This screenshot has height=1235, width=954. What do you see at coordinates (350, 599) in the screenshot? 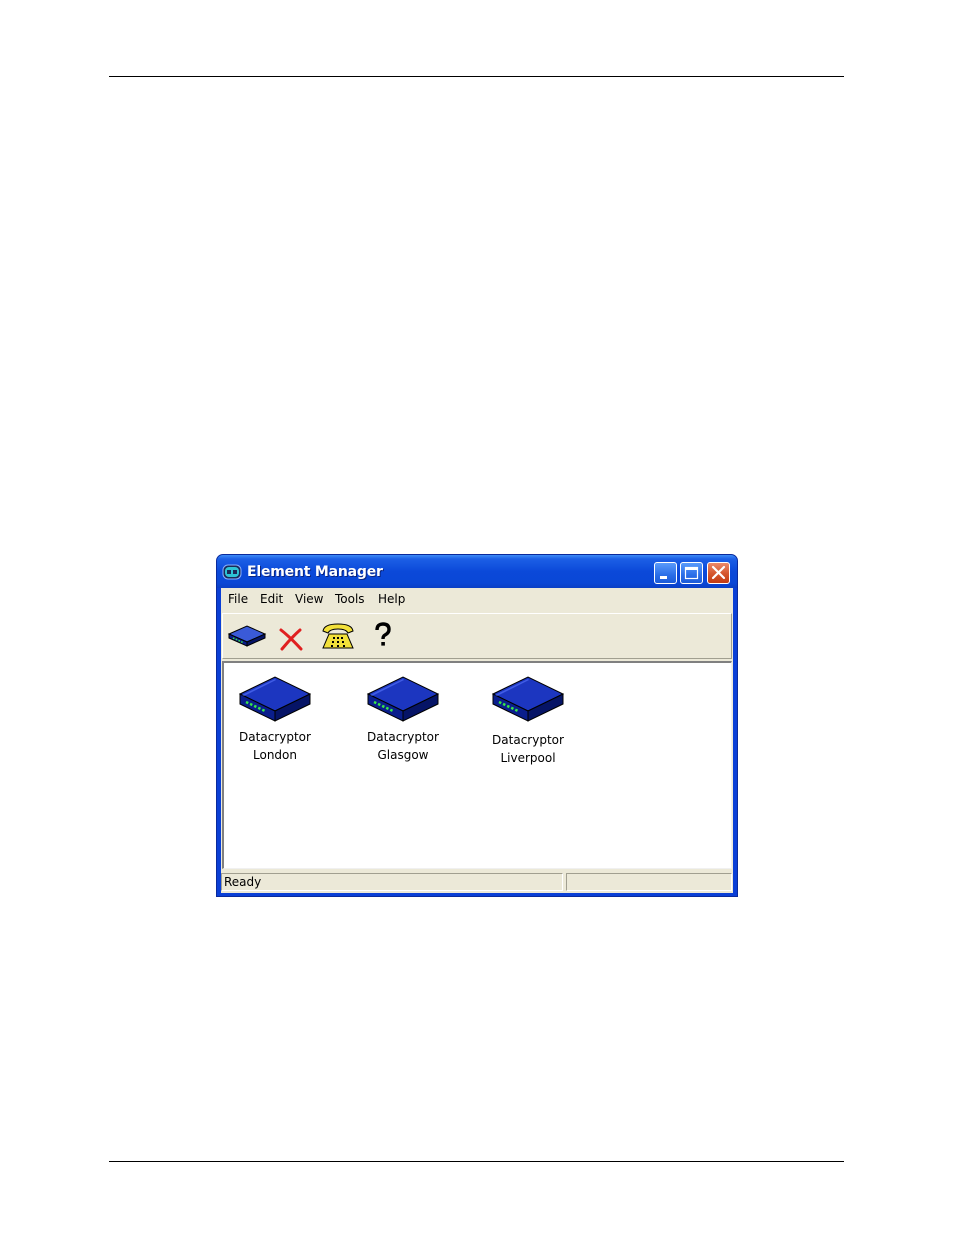
I see `menu-tools: Tools` at bounding box center [350, 599].